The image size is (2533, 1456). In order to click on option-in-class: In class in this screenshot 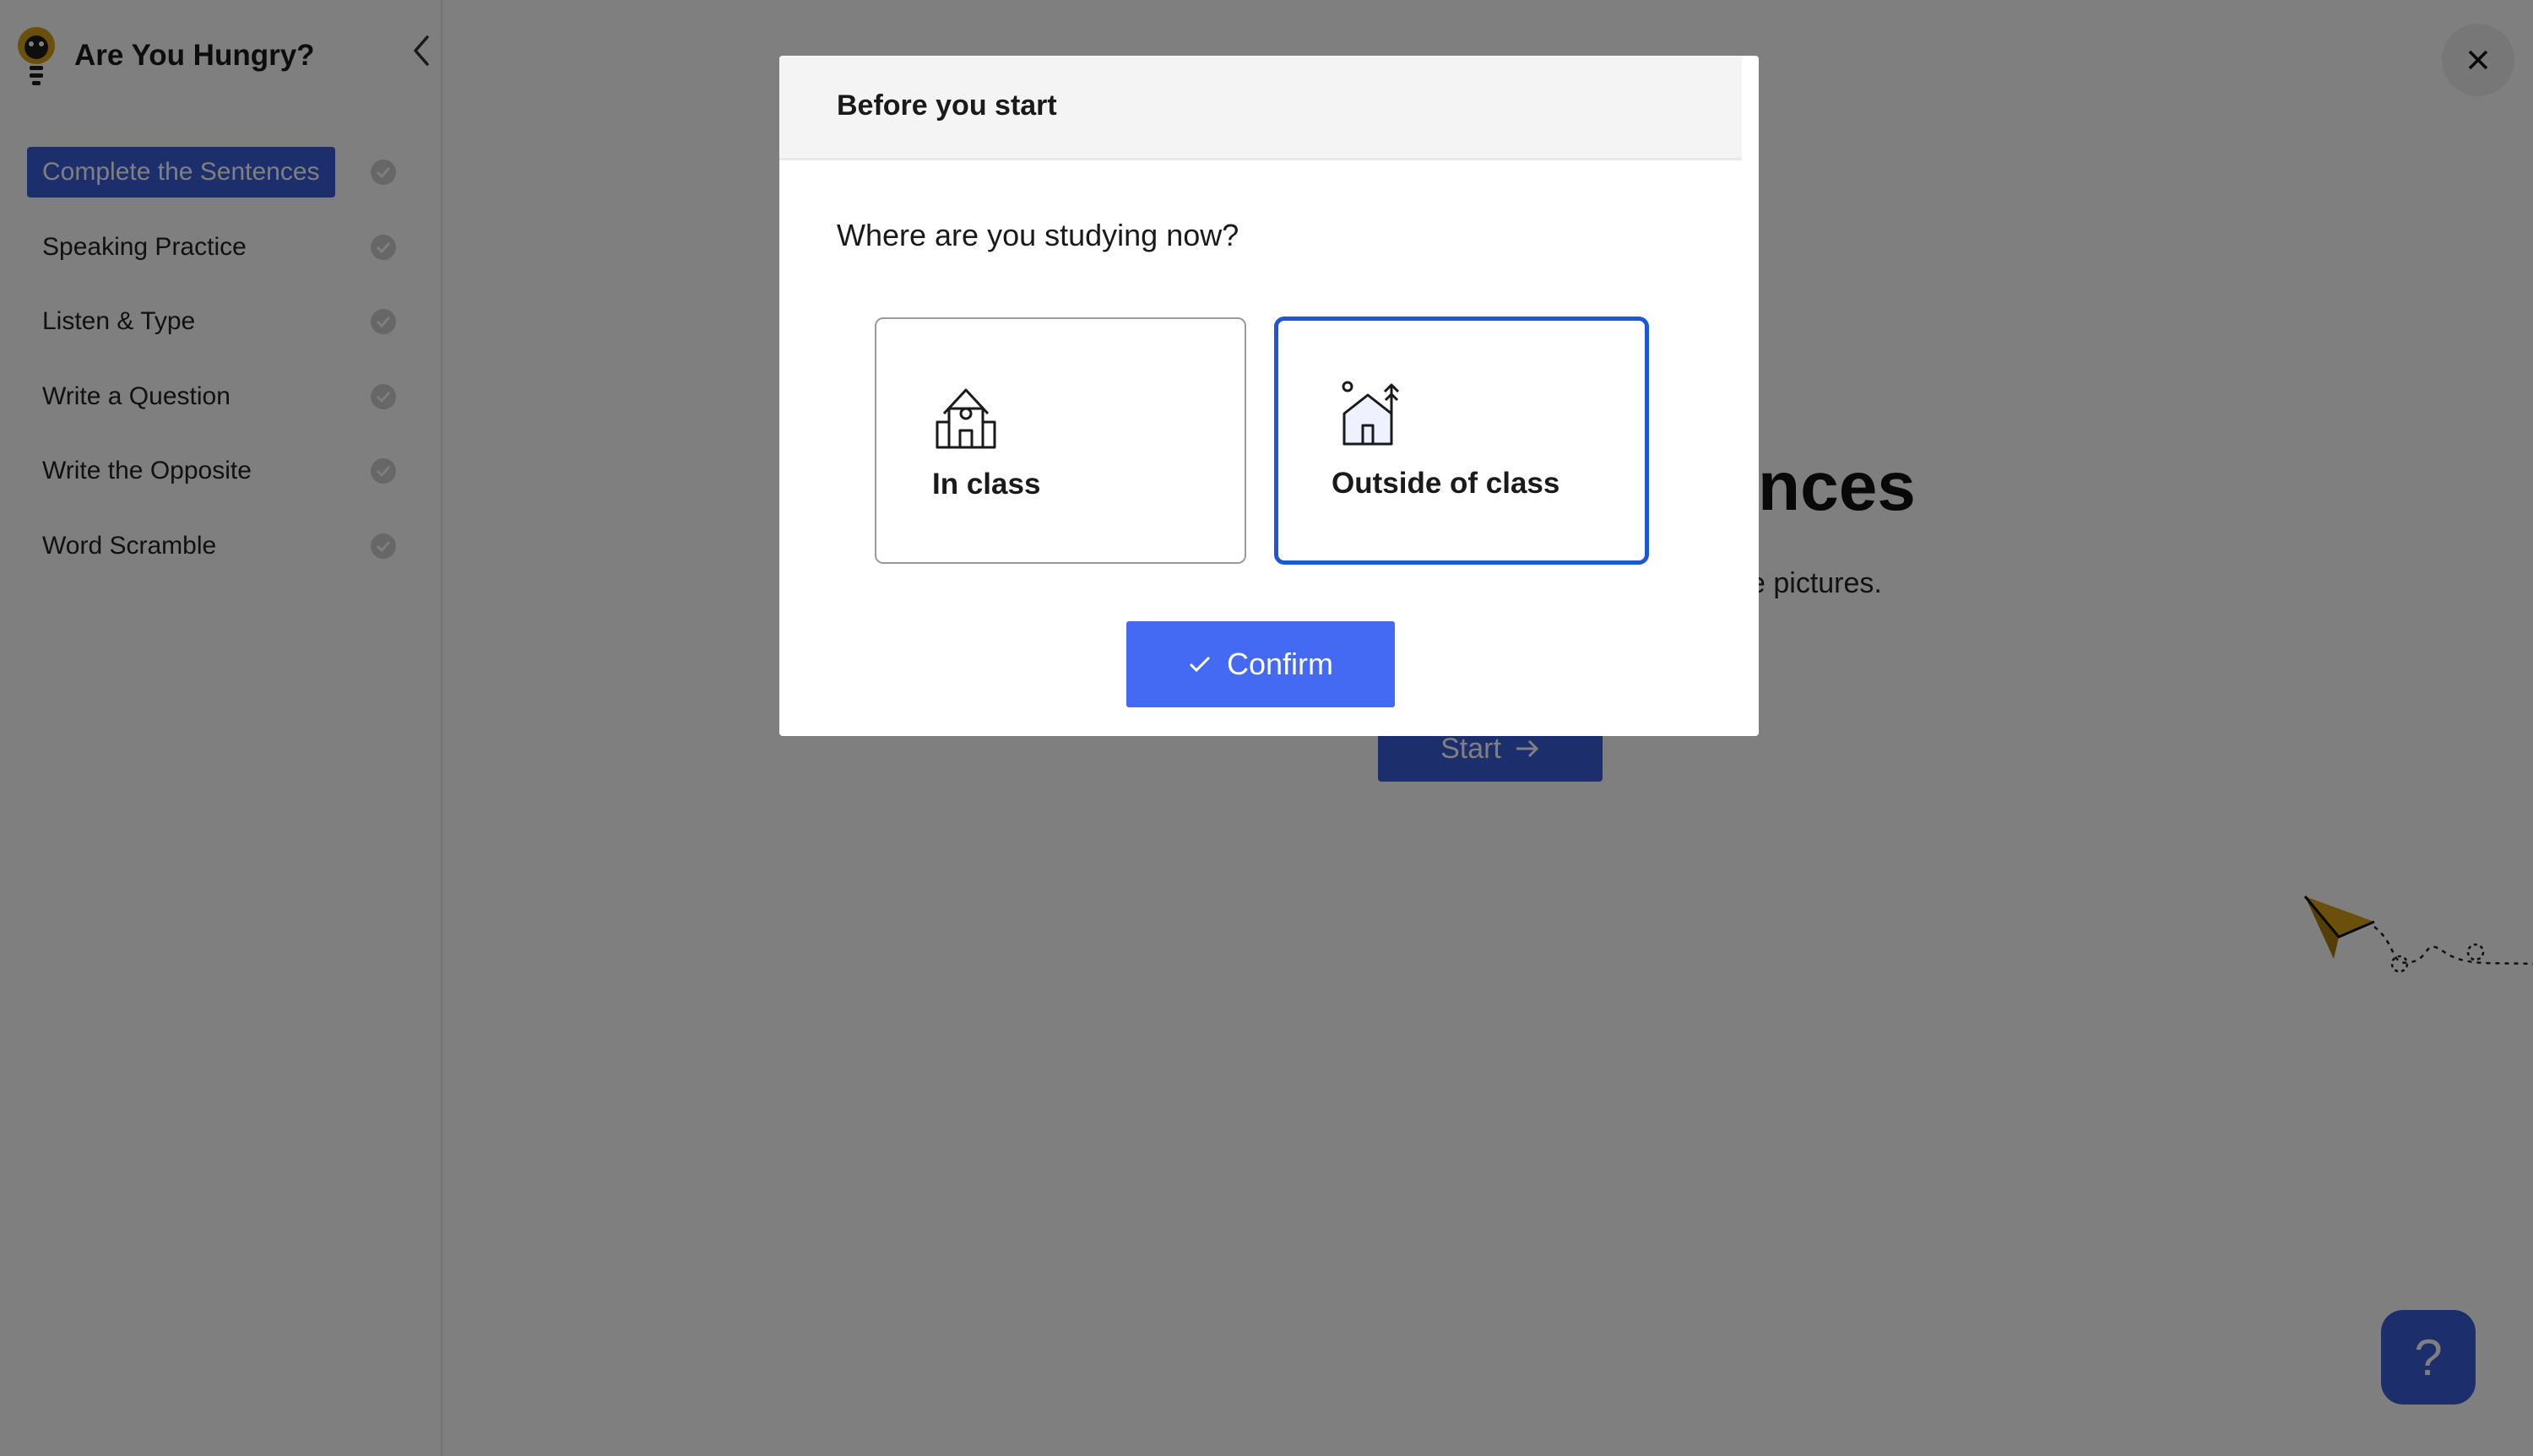, I will do `click(1061, 440)`.